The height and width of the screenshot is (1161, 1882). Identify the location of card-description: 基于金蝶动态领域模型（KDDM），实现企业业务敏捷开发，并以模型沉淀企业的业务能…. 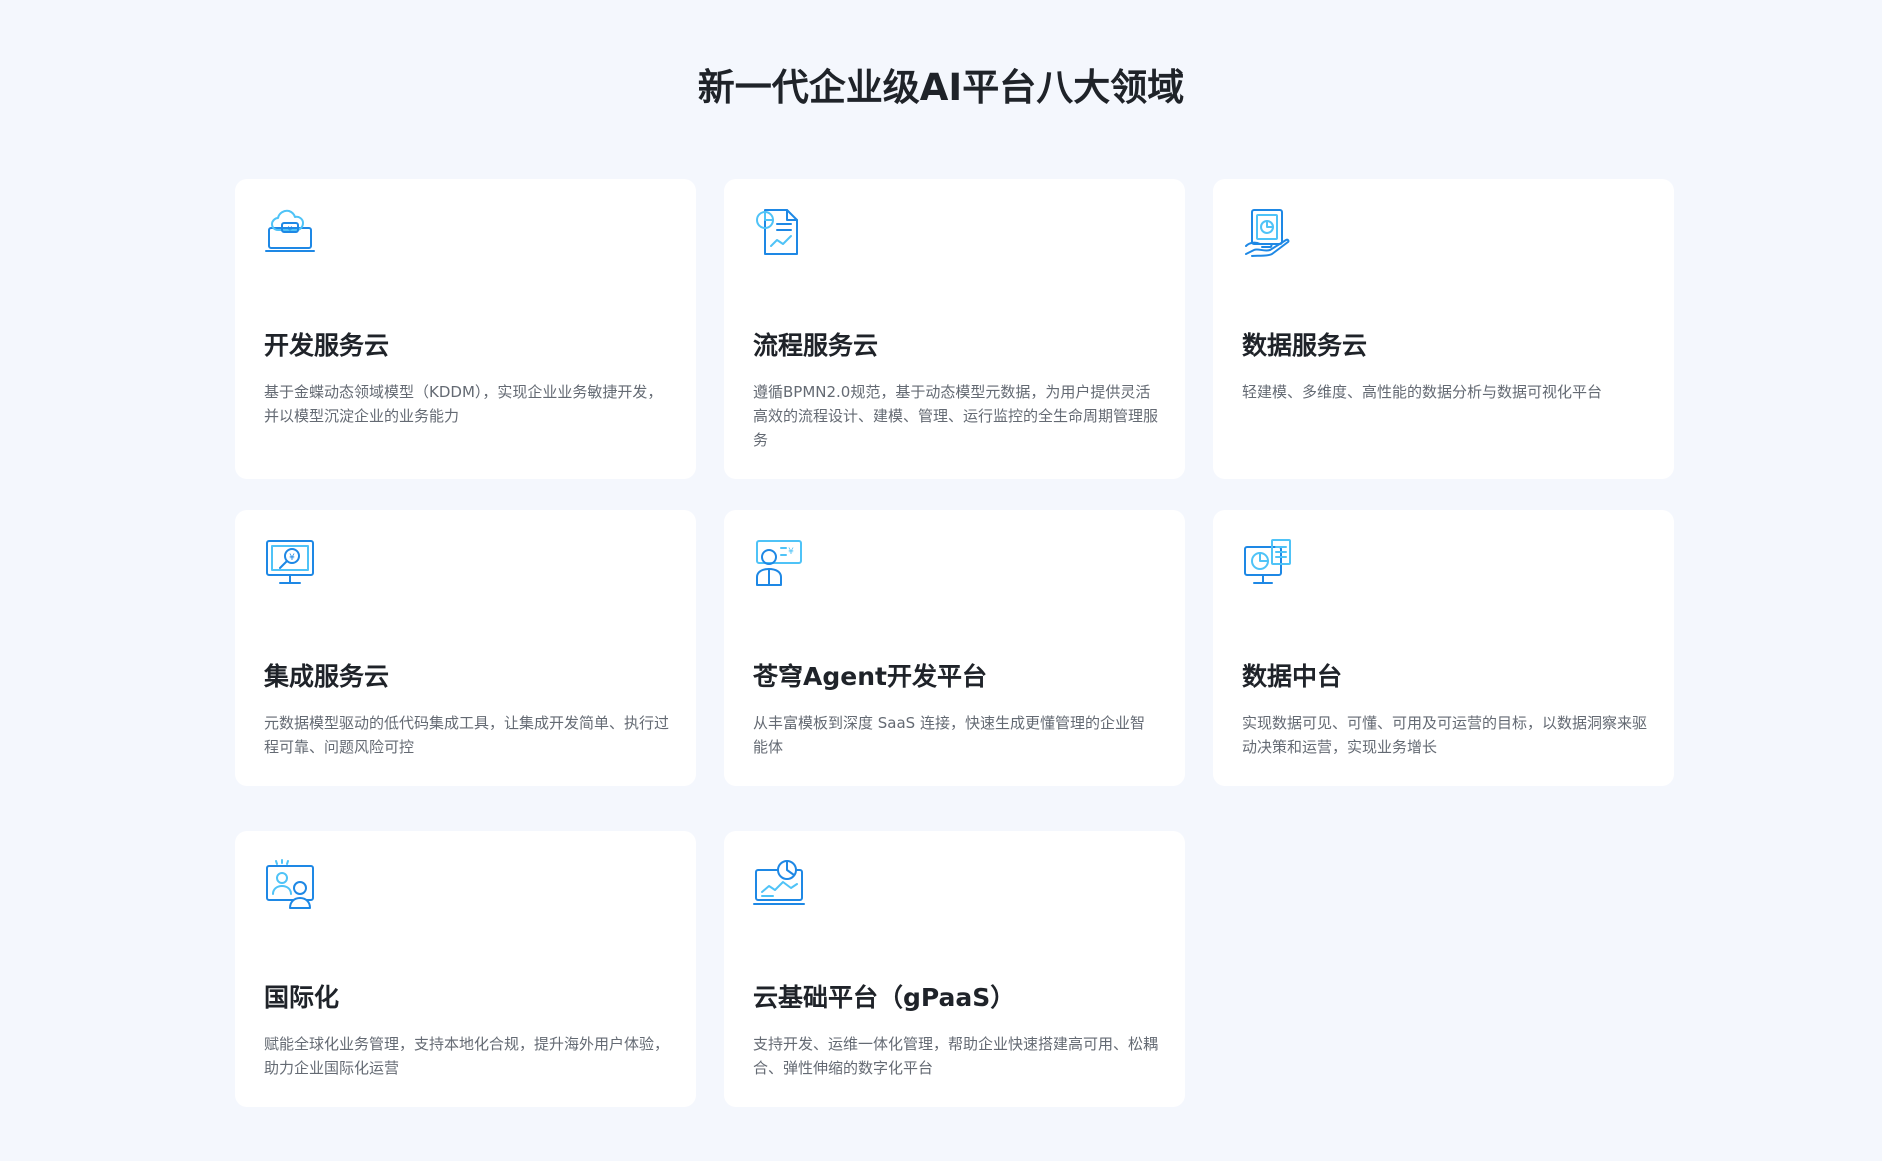
(463, 404).